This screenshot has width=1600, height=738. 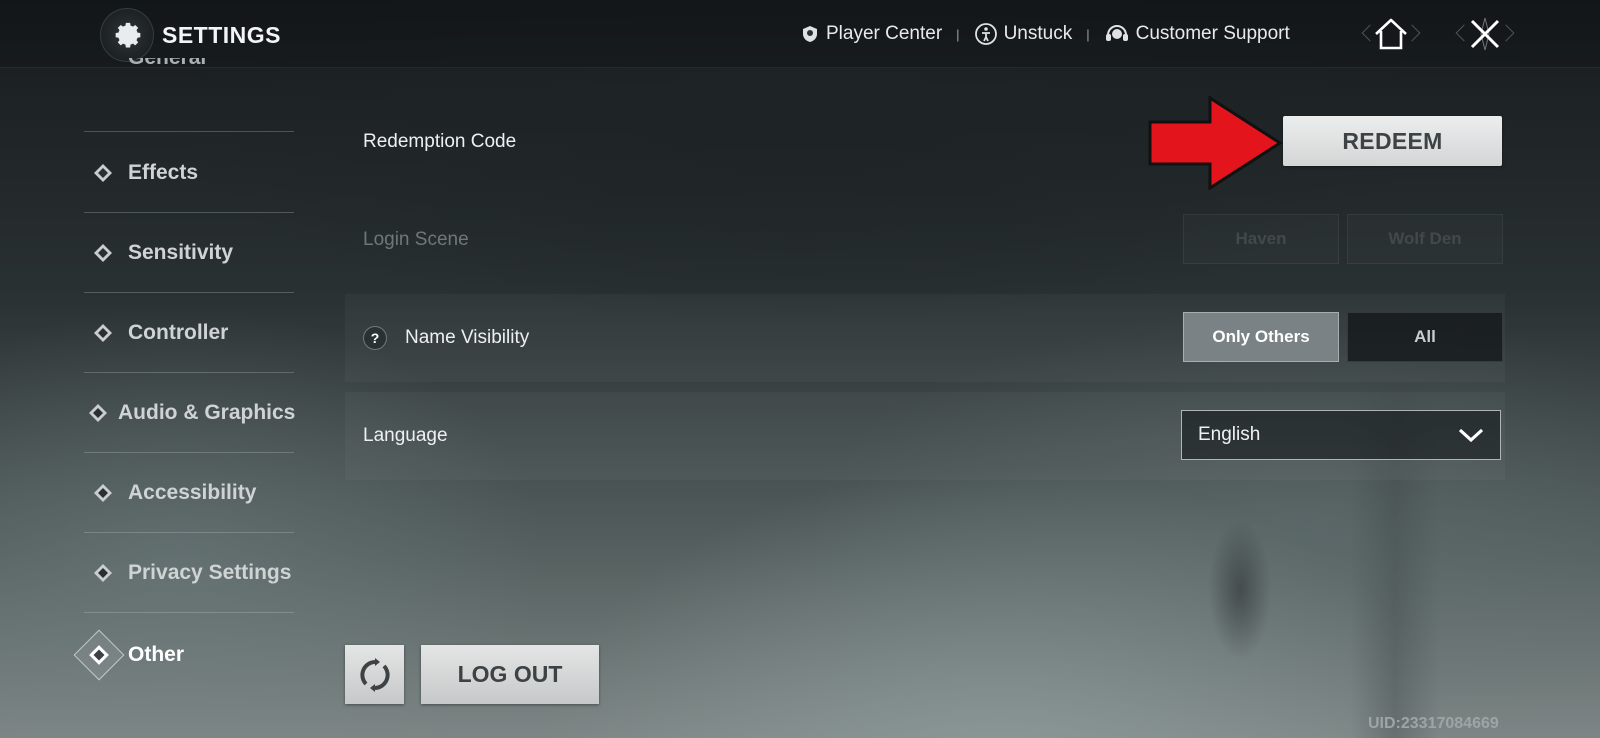 What do you see at coordinates (510, 674) in the screenshot?
I see `logout-button: LOG OUT` at bounding box center [510, 674].